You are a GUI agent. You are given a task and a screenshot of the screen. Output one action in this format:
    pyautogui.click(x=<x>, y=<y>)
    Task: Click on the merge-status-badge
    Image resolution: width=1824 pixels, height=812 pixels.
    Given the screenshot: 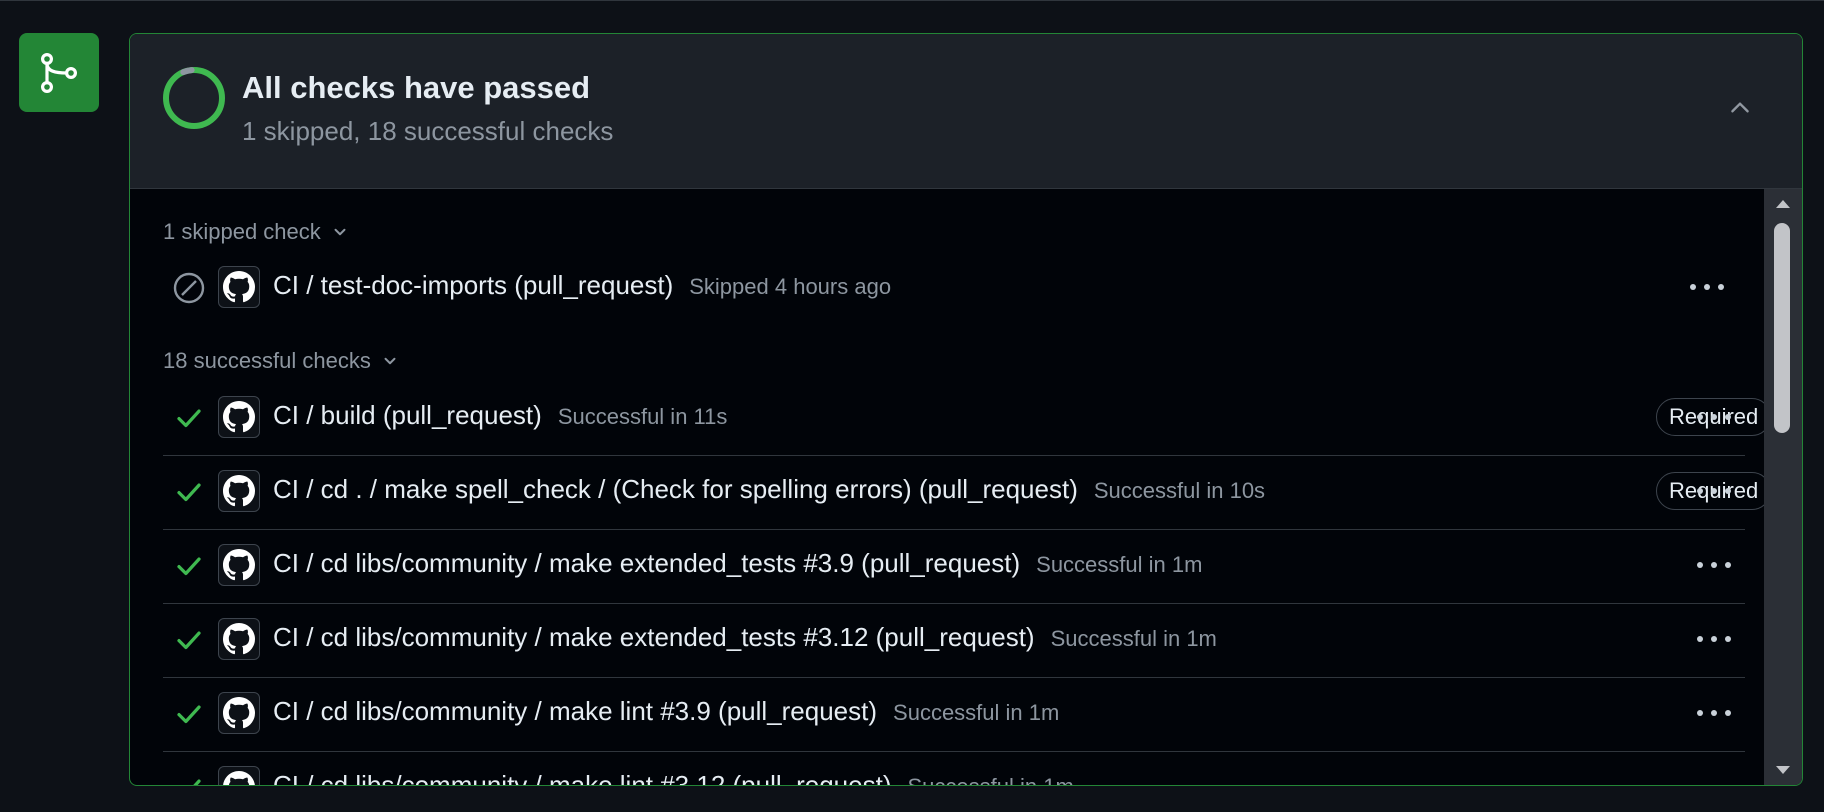 What is the action you would take?
    pyautogui.click(x=59, y=72)
    